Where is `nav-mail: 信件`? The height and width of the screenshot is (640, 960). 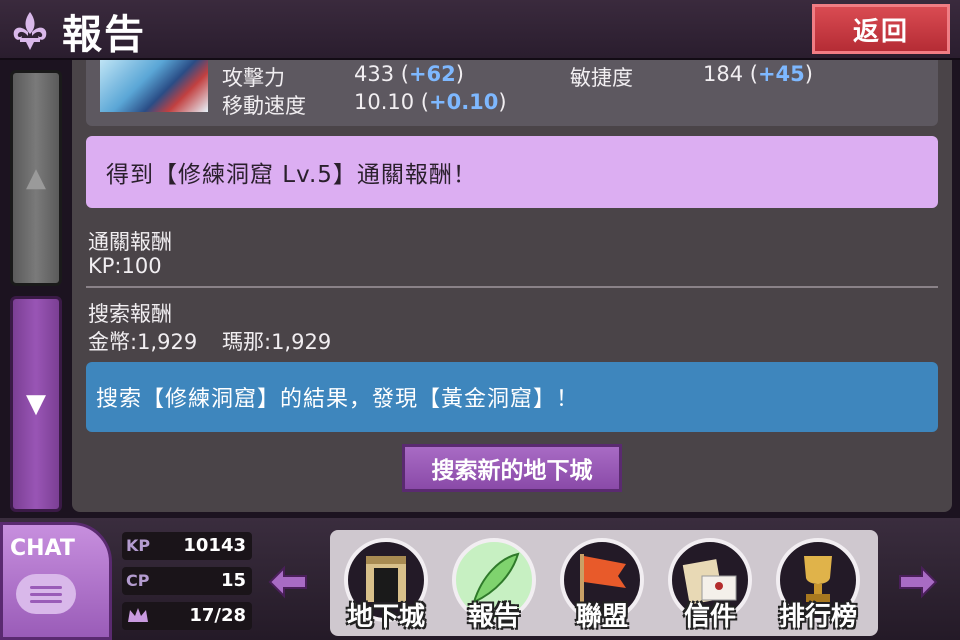 nav-mail: 信件 is located at coordinates (710, 586).